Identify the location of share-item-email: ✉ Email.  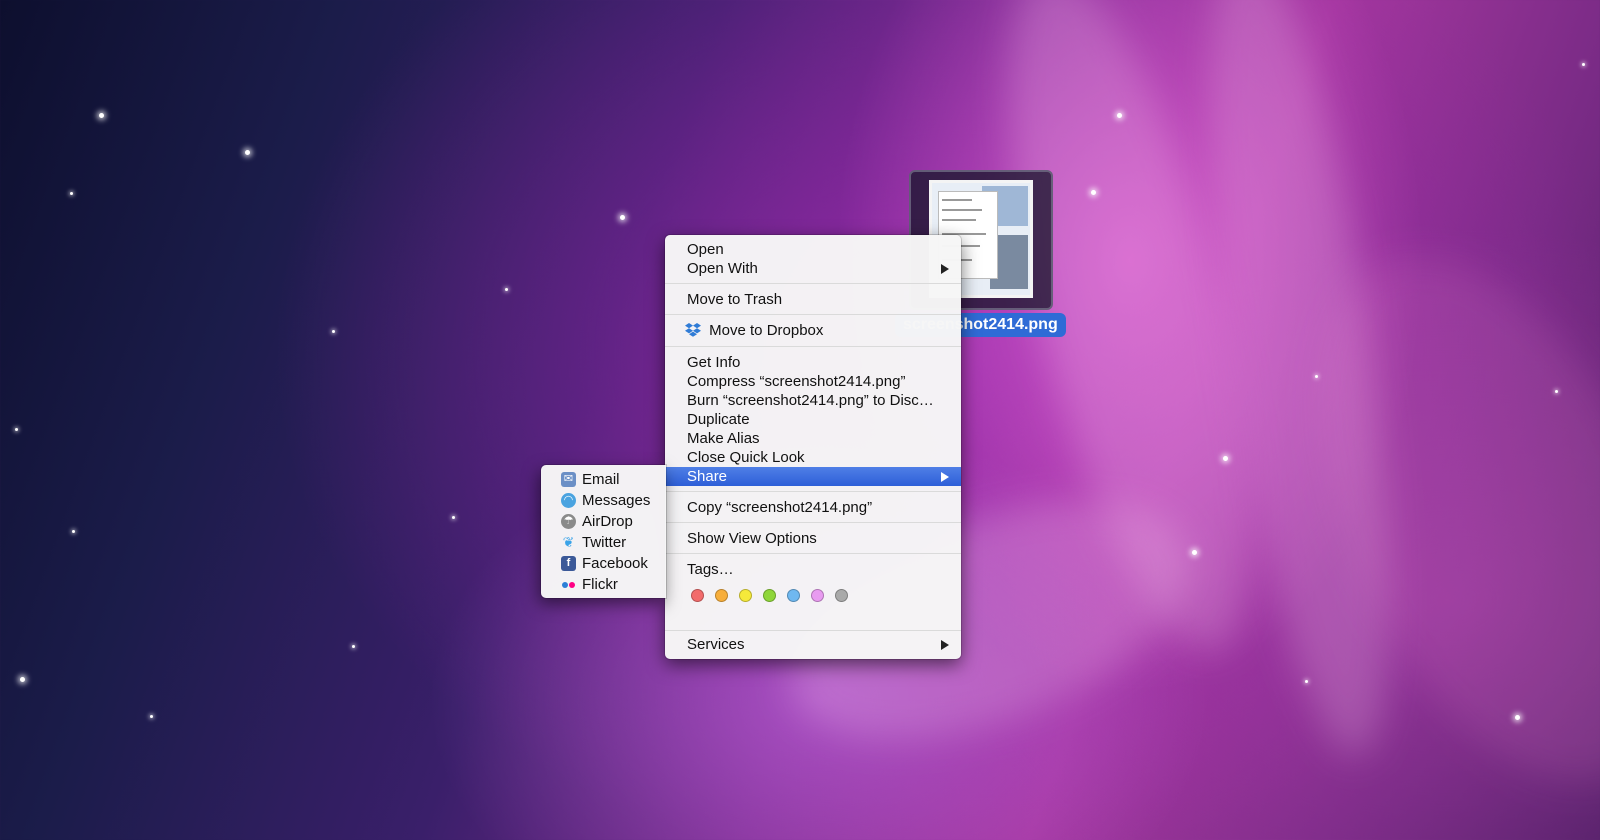
(603, 479).